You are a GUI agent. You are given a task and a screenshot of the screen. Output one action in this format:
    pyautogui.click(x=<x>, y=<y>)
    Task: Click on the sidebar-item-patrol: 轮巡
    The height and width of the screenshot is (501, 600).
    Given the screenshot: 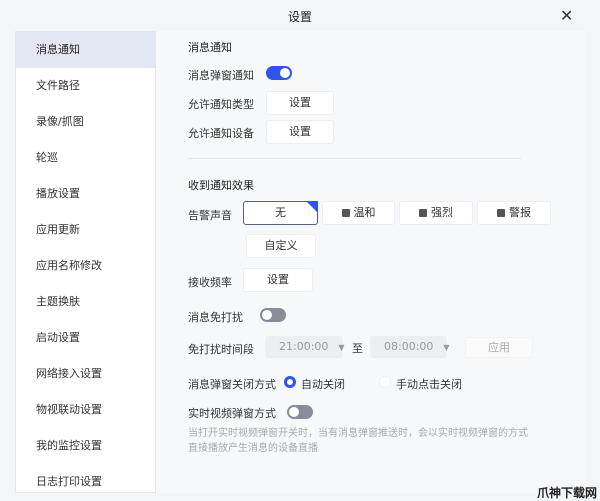 What is the action you would take?
    pyautogui.click(x=85, y=158)
    